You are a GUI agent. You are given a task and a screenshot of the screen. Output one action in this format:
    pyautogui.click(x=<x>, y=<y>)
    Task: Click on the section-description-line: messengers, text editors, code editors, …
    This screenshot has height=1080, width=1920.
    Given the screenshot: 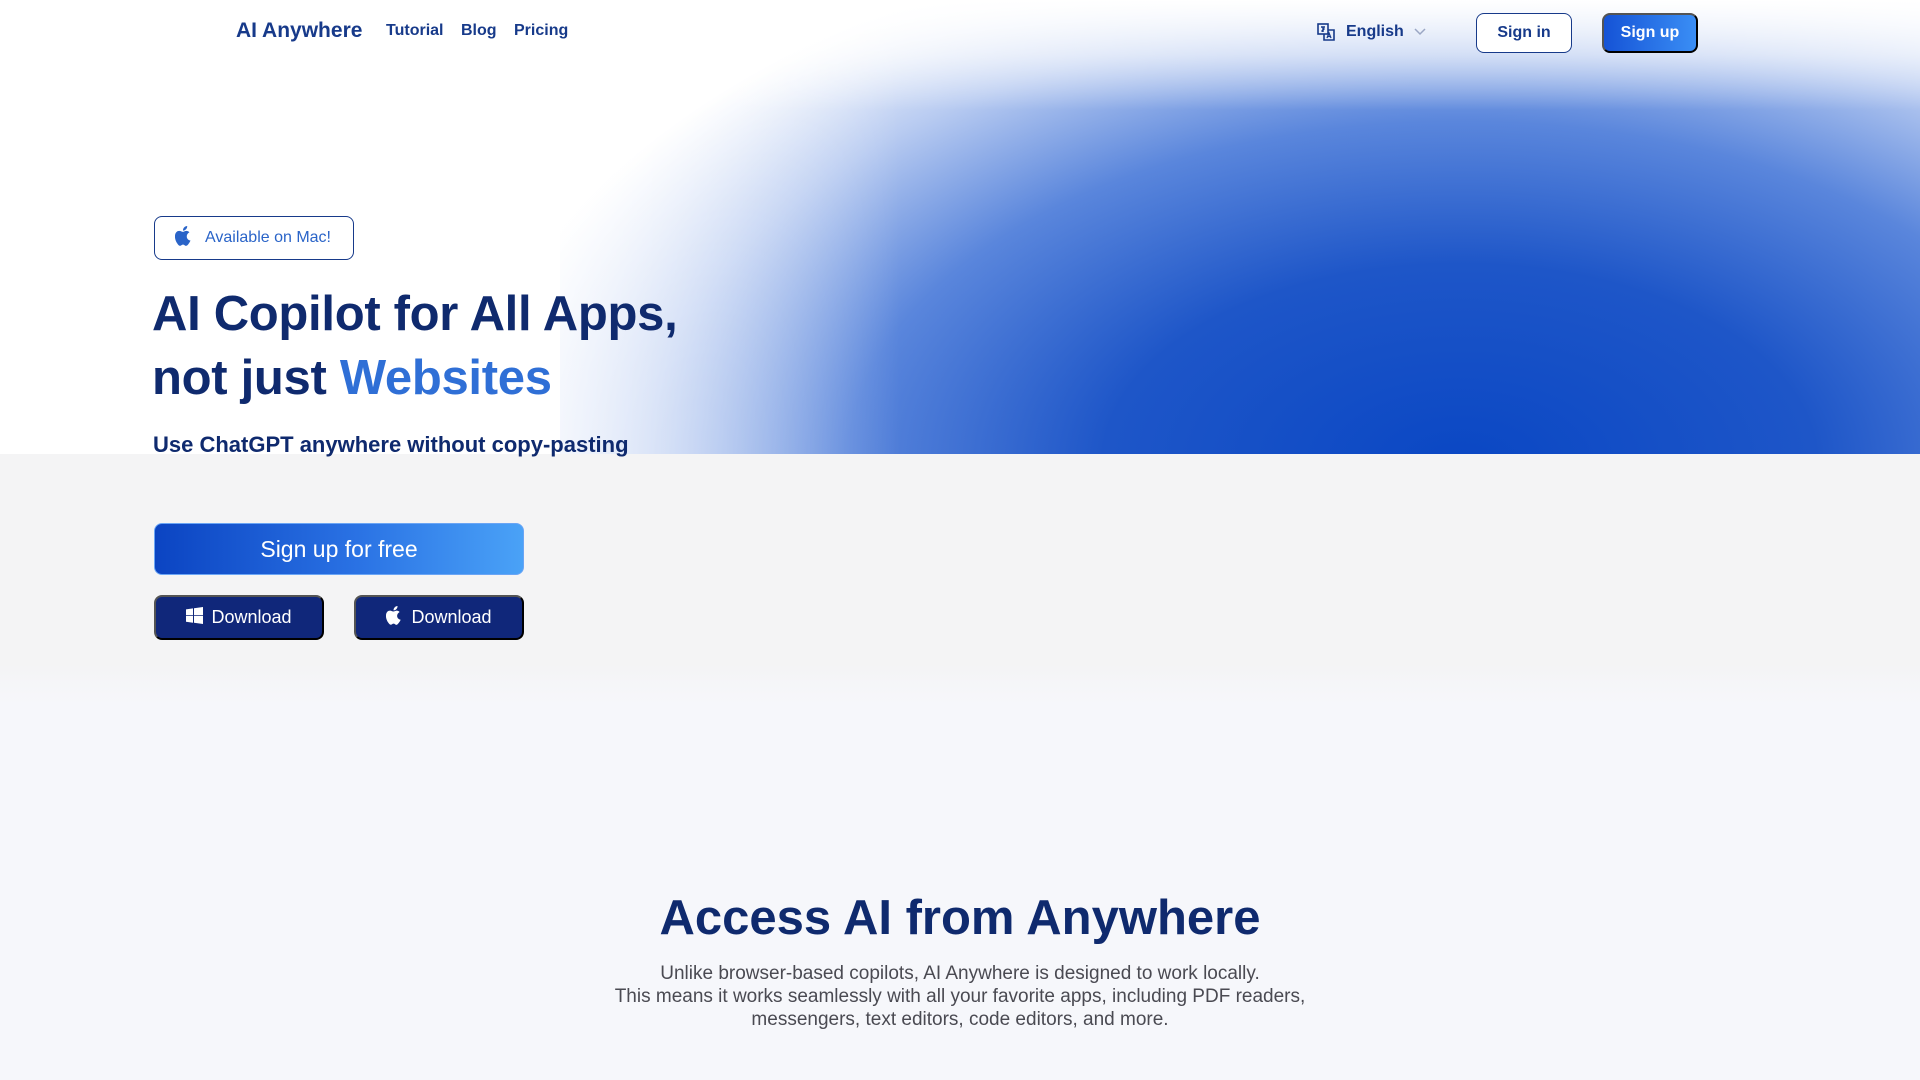 What is the action you would take?
    pyautogui.click(x=960, y=1019)
    